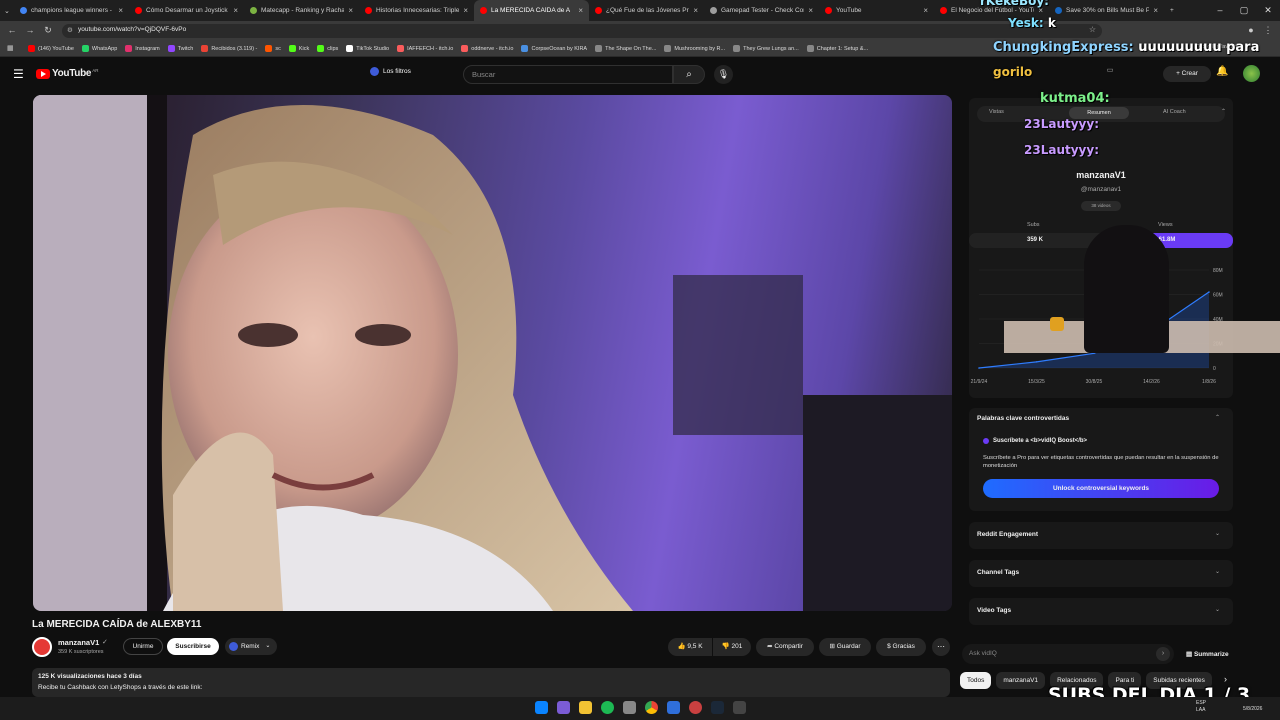 The image size is (1280, 720). I want to click on bookmark-item: (146) YouTube, so click(51, 48).